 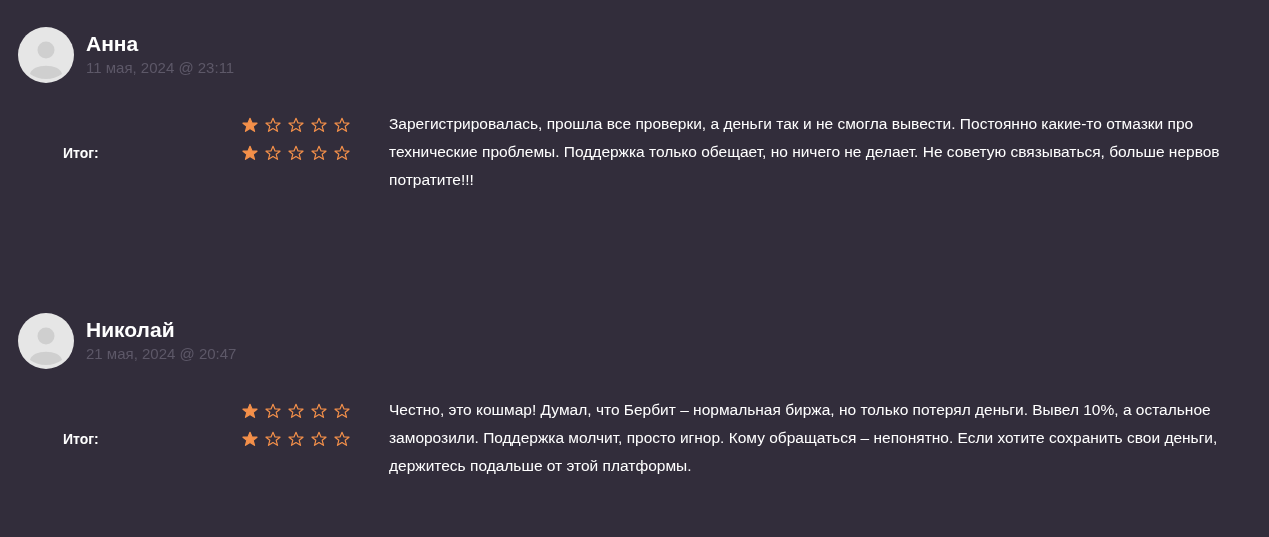 What do you see at coordinates (804, 438) in the screenshot?
I see `review-text: Честно, это кошмар! Думал, что Бербит – нормальная биржа, но только потерял деньги. Вывел 10%, а остальное заморозили. Поддержка молчит, просто игнор. Кому обращаться – непонятно. Если хотите сохранить свои деньги, держитесь подальше от этой платформы.` at bounding box center [804, 438].